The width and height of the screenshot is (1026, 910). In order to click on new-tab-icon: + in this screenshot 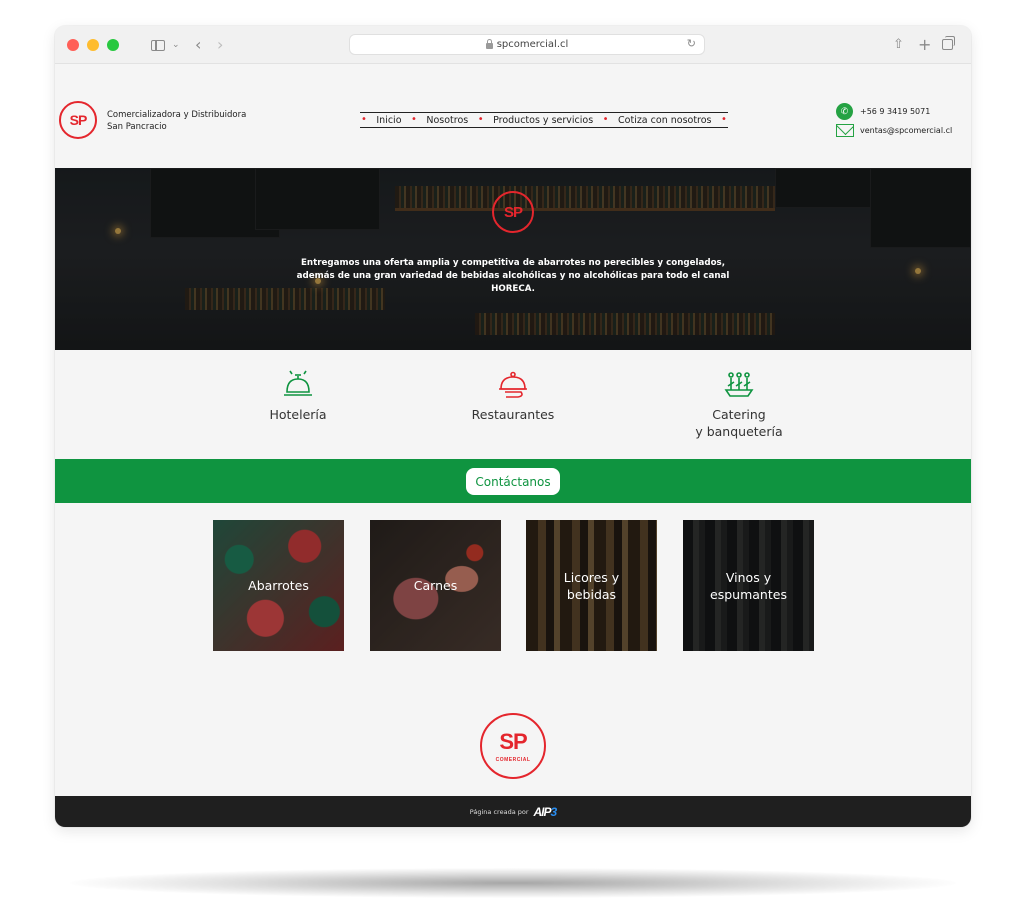, I will do `click(924, 45)`.